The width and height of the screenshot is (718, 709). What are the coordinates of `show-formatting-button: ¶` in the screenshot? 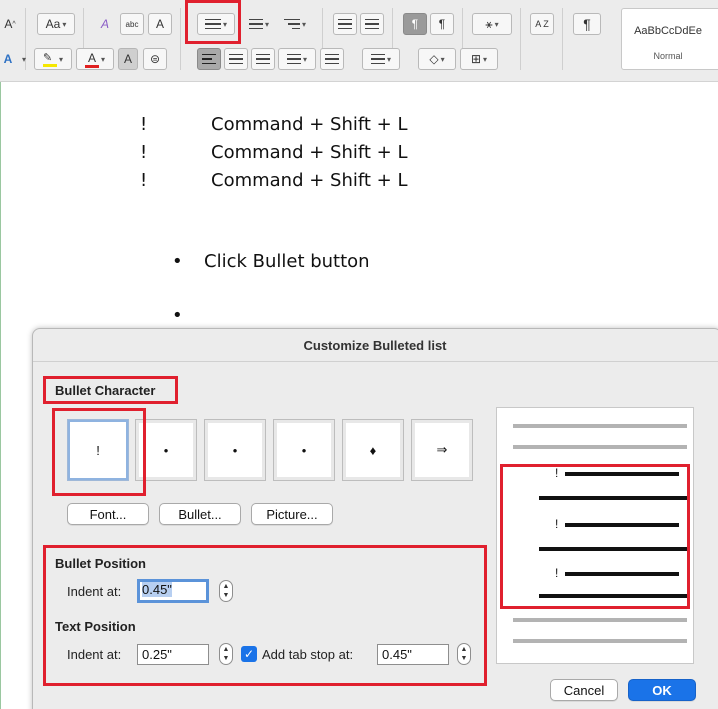 It's located at (587, 24).